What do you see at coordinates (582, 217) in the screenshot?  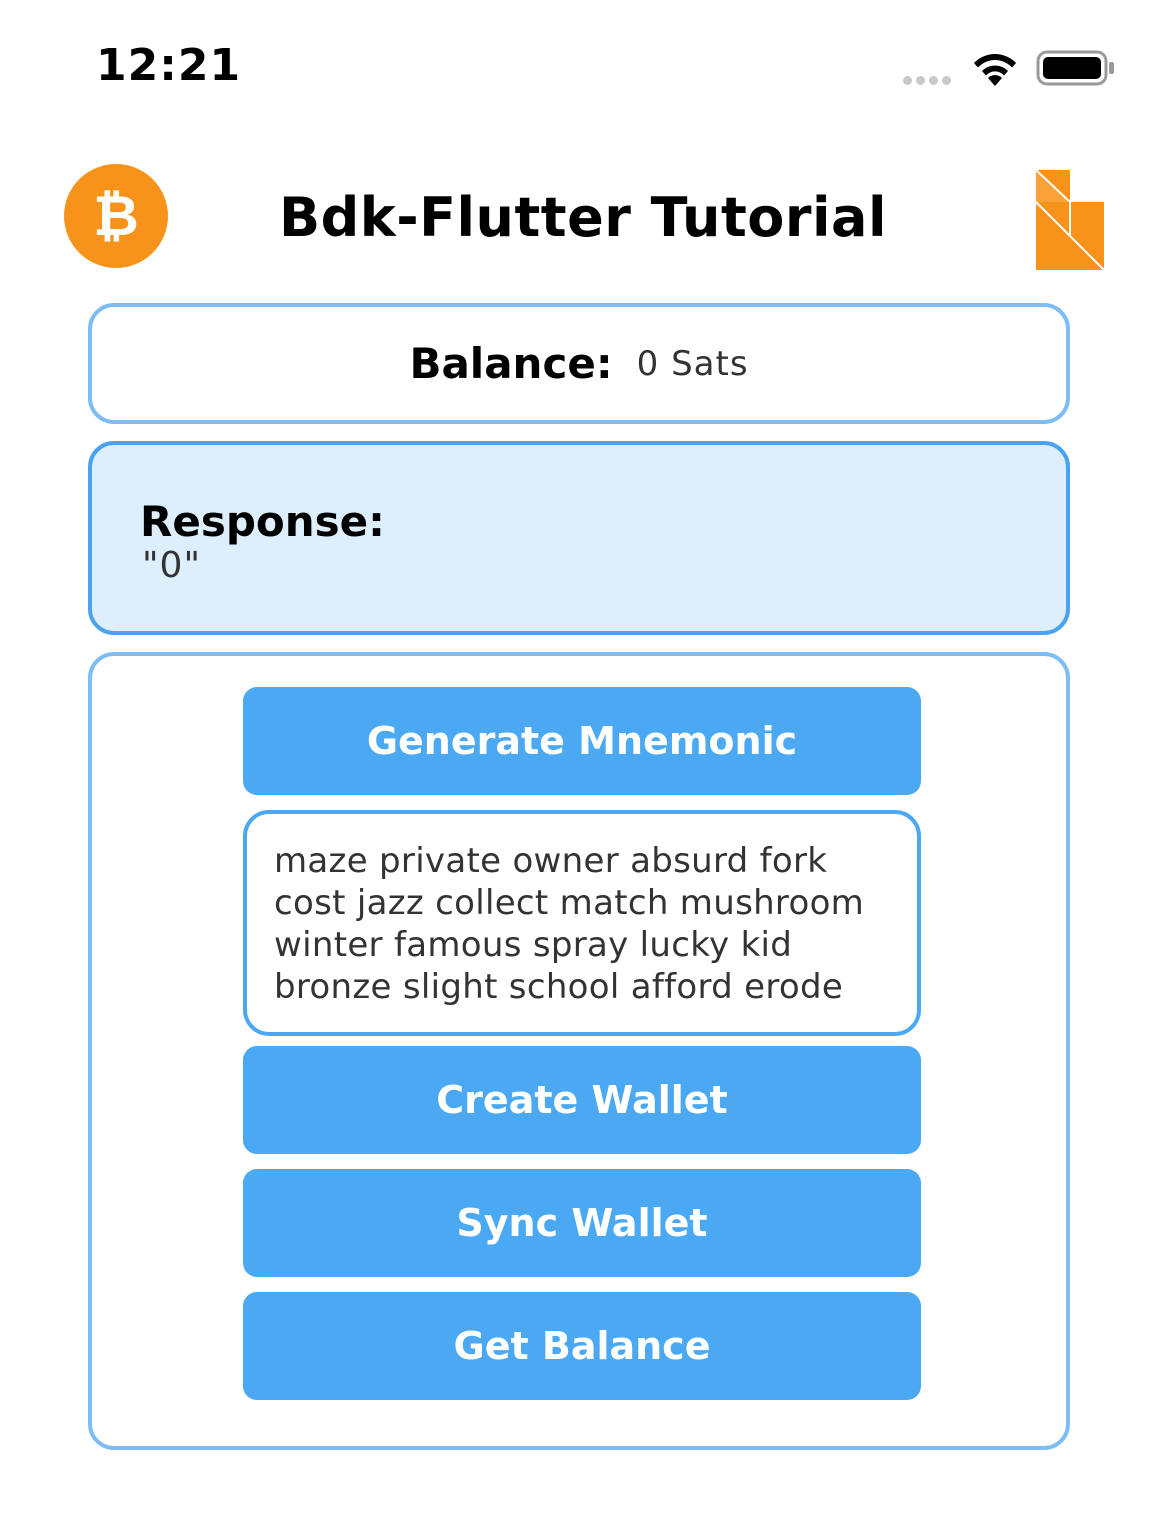 I see `page-title: Bdk-Flutter Tutorial` at bounding box center [582, 217].